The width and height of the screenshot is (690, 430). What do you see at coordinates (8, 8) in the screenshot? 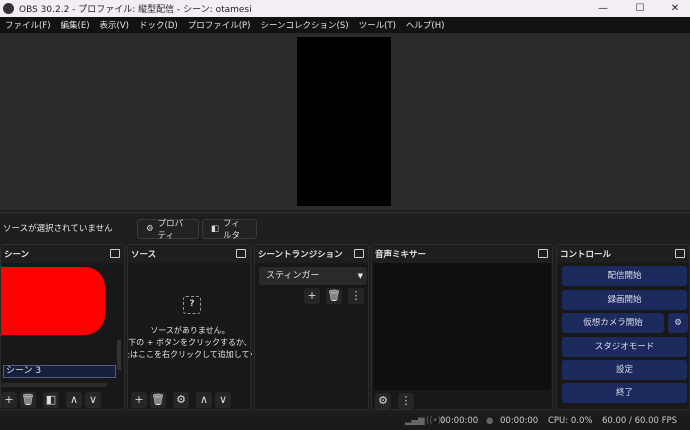
I see `obs-logo-icon` at bounding box center [8, 8].